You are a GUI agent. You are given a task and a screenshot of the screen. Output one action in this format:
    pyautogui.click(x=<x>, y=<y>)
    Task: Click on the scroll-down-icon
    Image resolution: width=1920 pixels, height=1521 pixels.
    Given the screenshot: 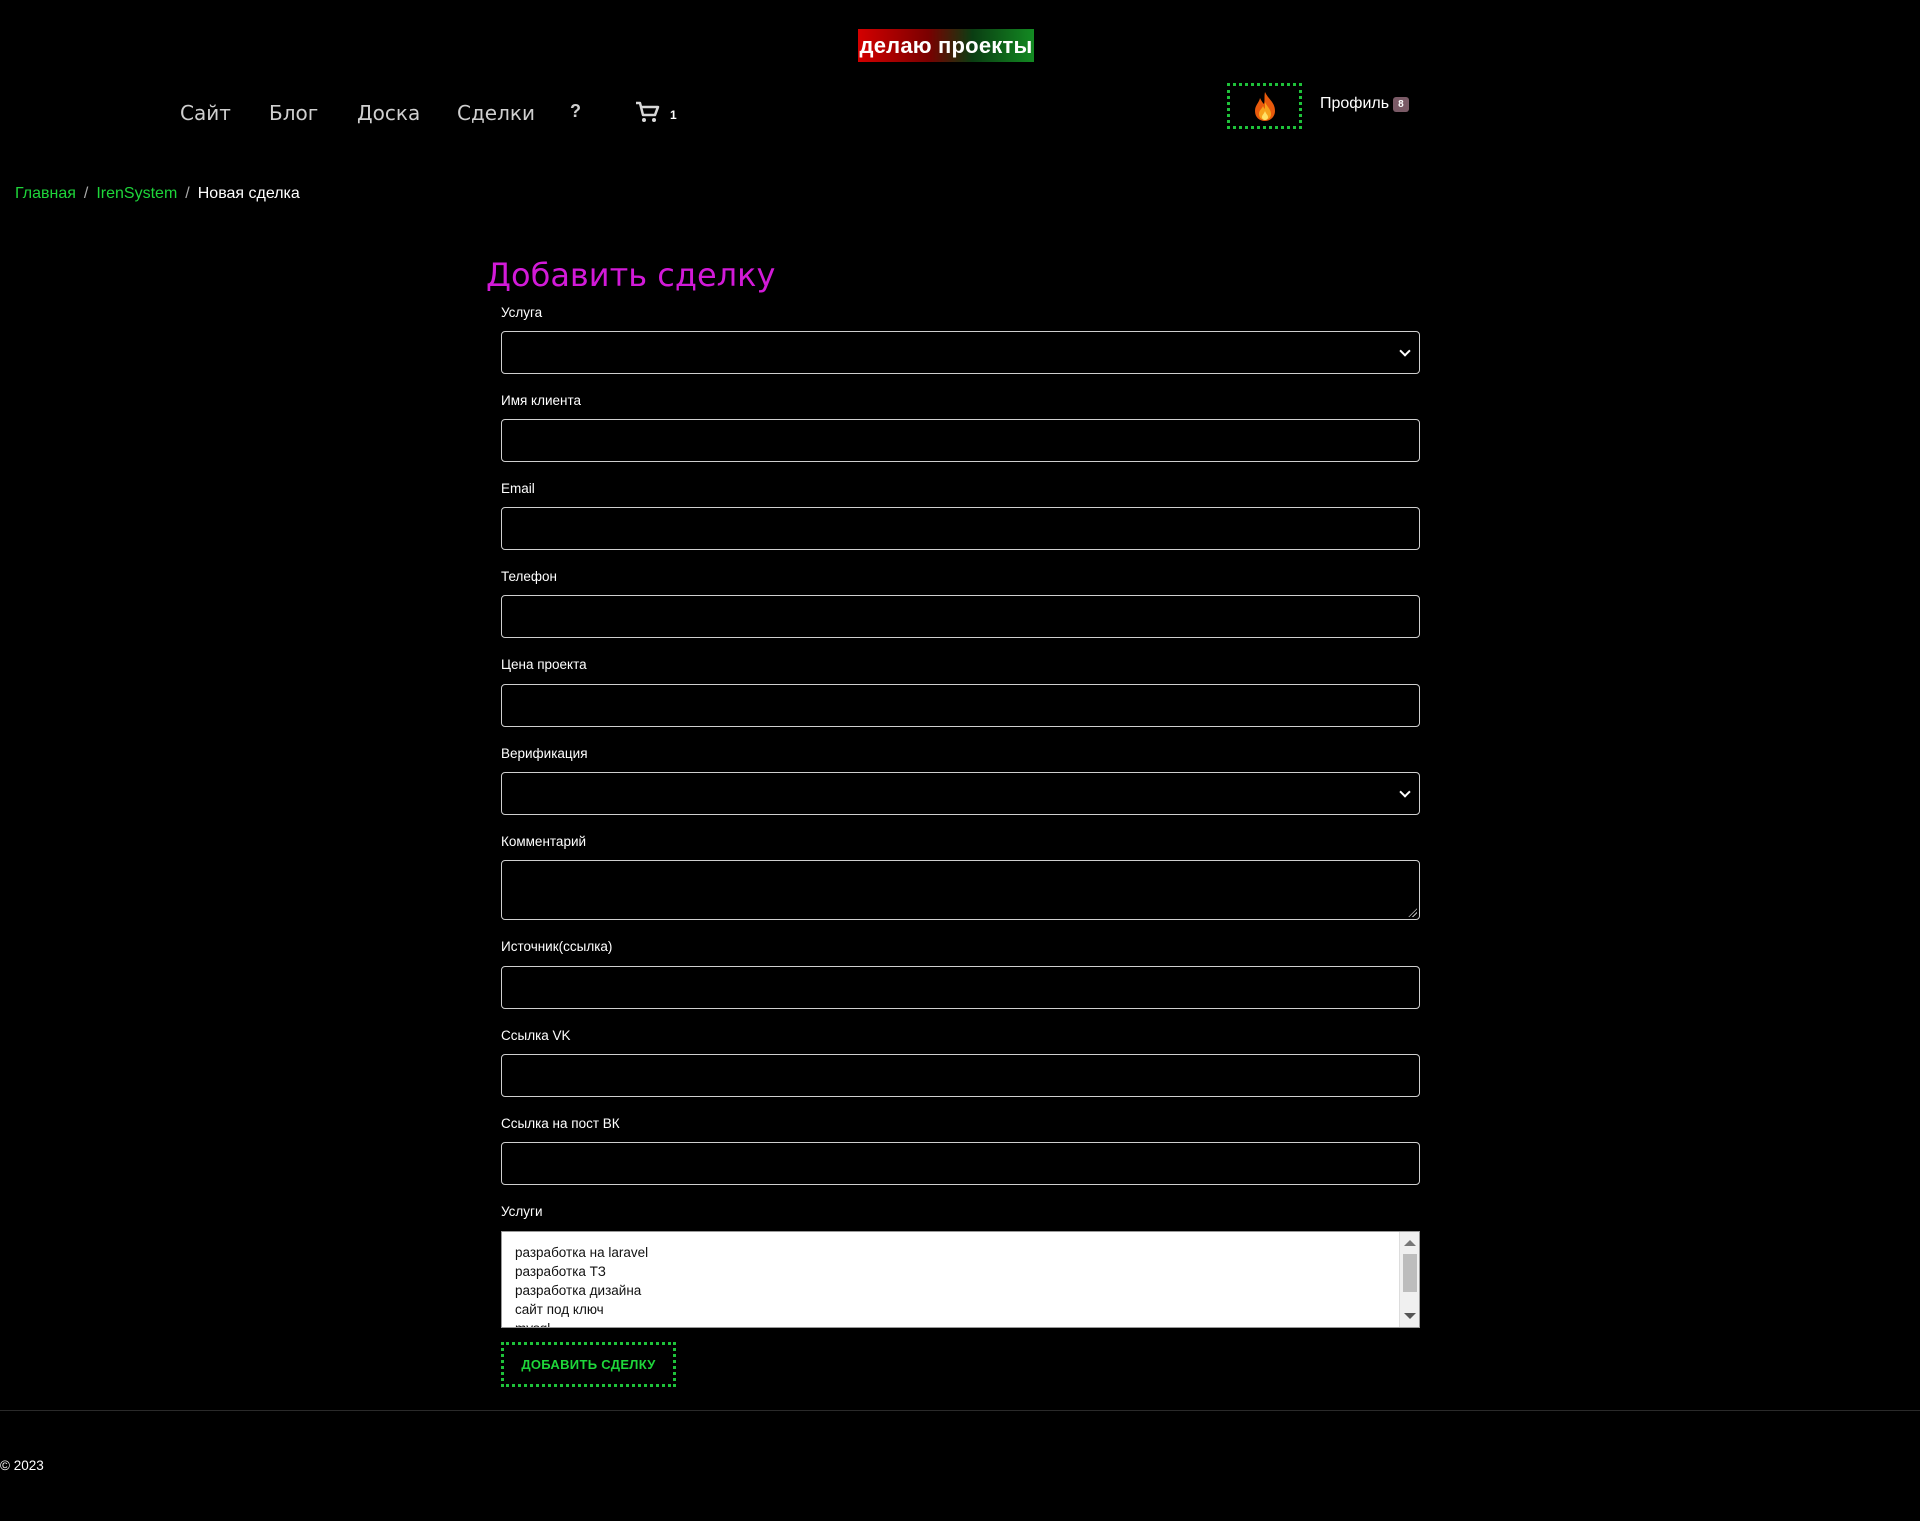 What is the action you would take?
    pyautogui.click(x=1410, y=1316)
    